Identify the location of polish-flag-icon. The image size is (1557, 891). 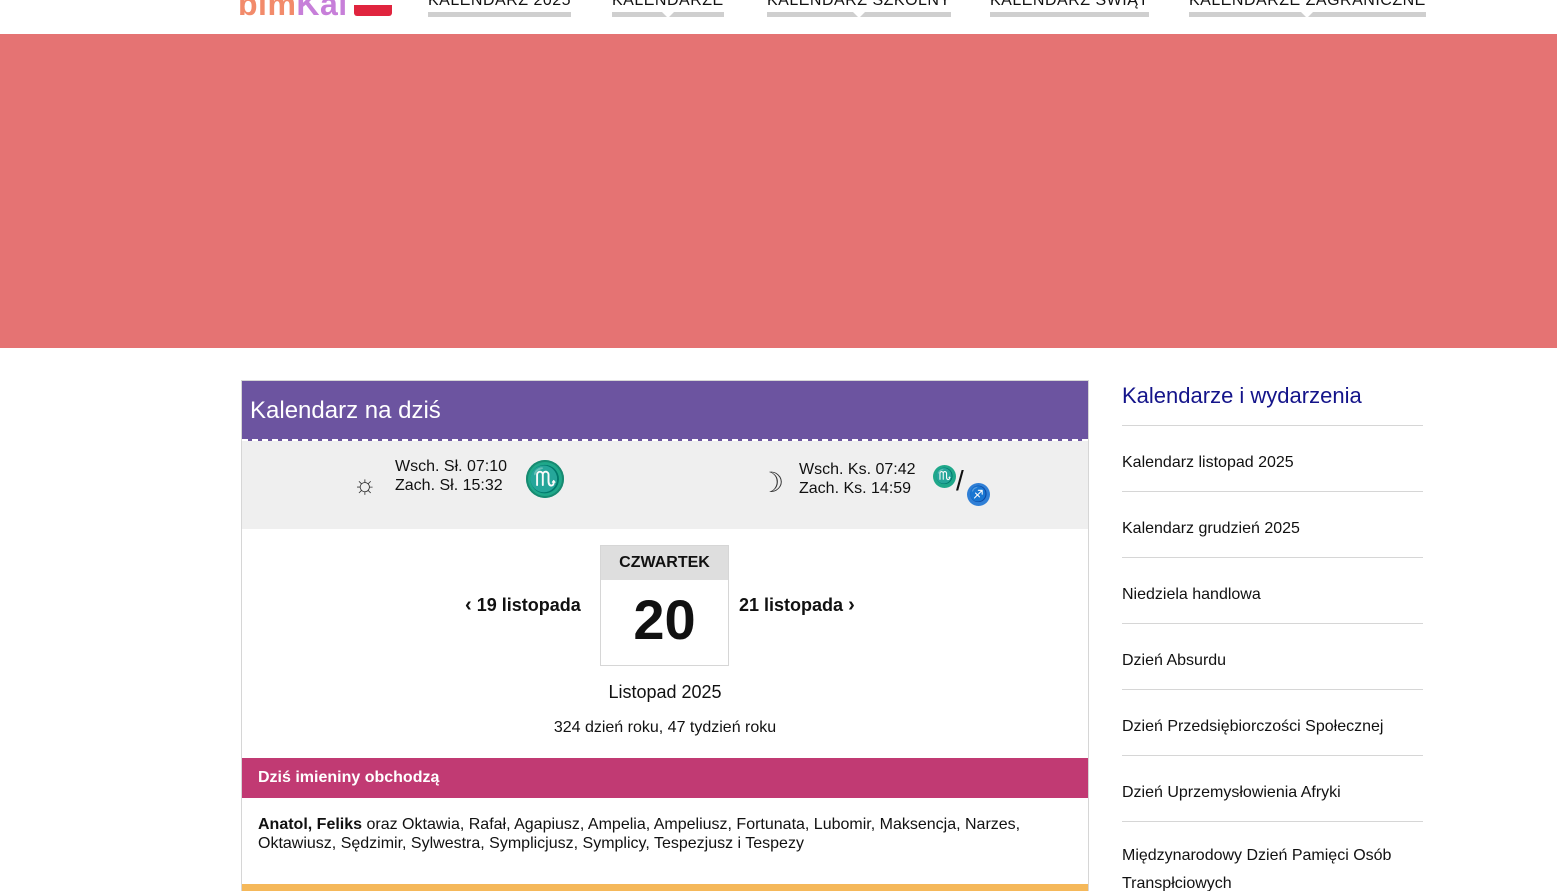
(373, 8).